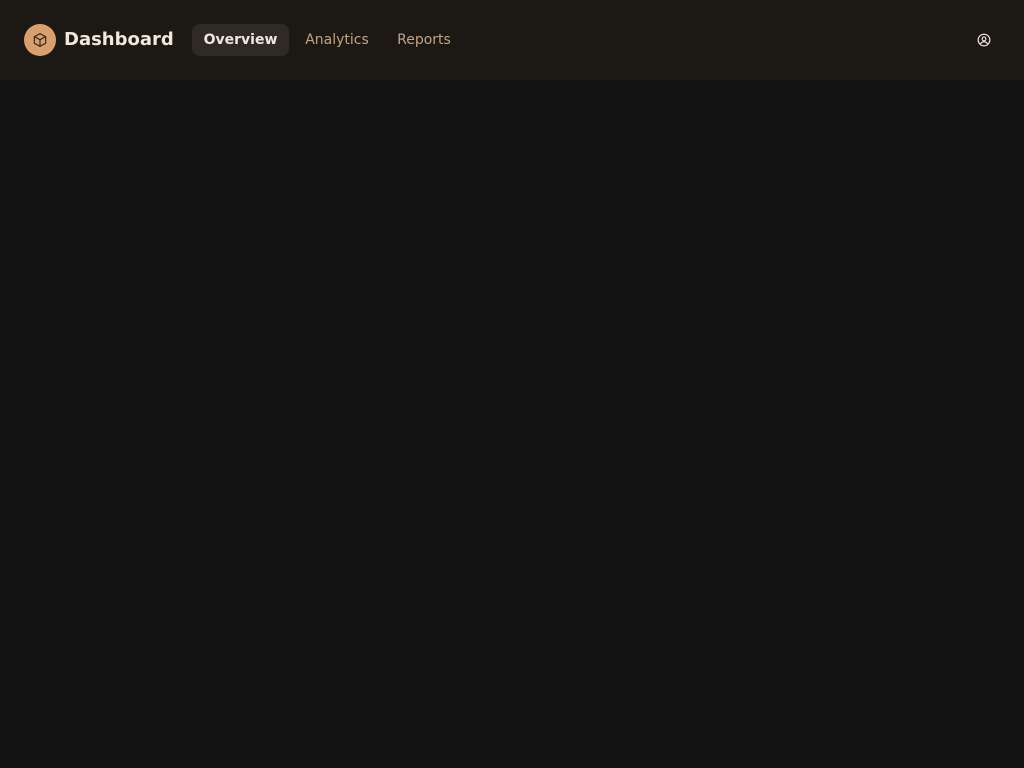 This screenshot has width=1024, height=768. Describe the element at coordinates (240, 40) in the screenshot. I see `tab-overview: Overview` at that location.